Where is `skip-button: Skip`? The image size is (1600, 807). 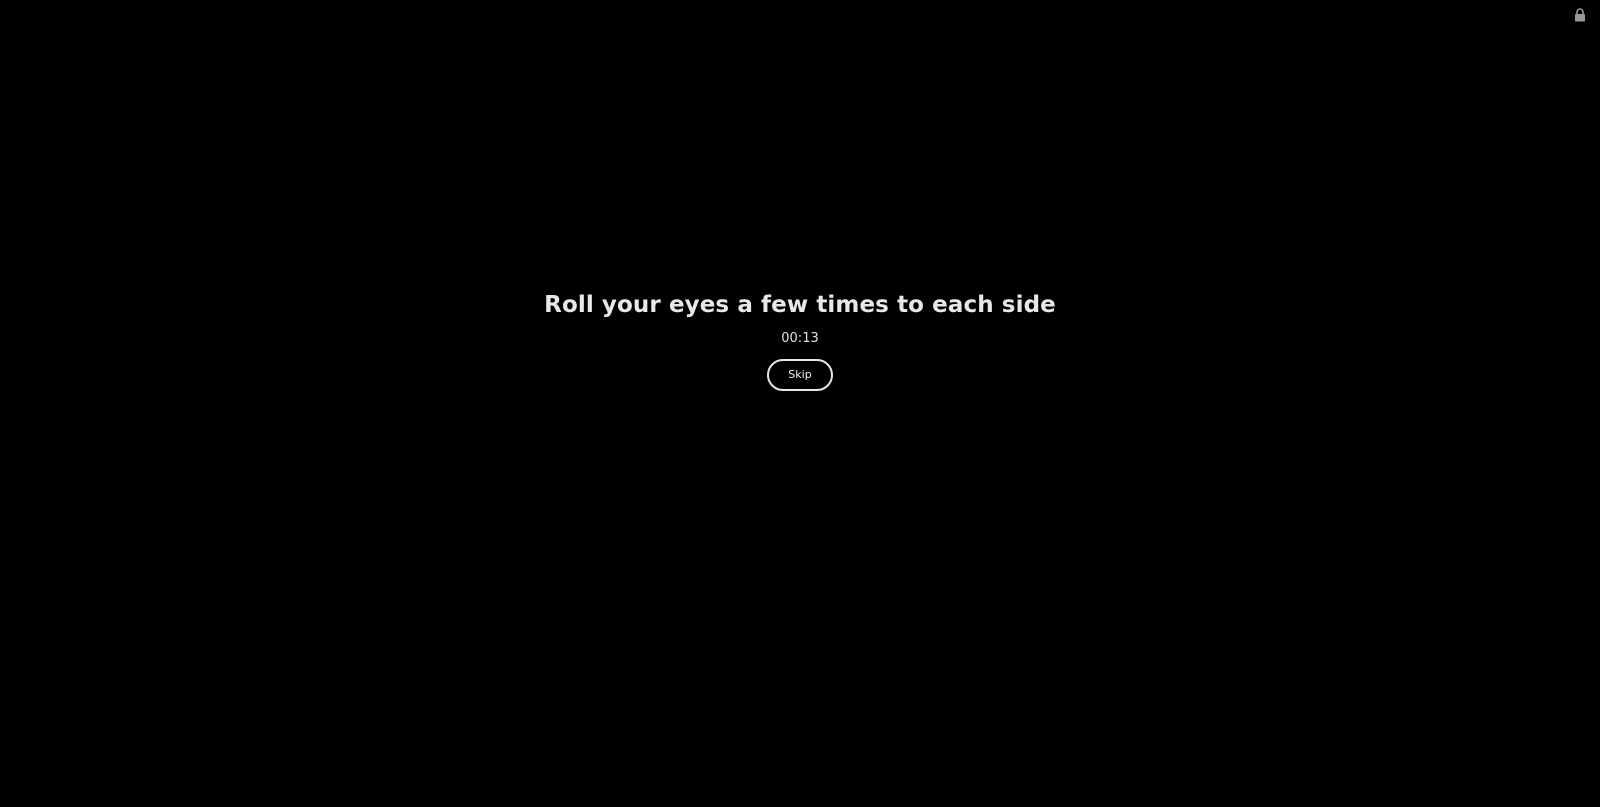
skip-button: Skip is located at coordinates (800, 375).